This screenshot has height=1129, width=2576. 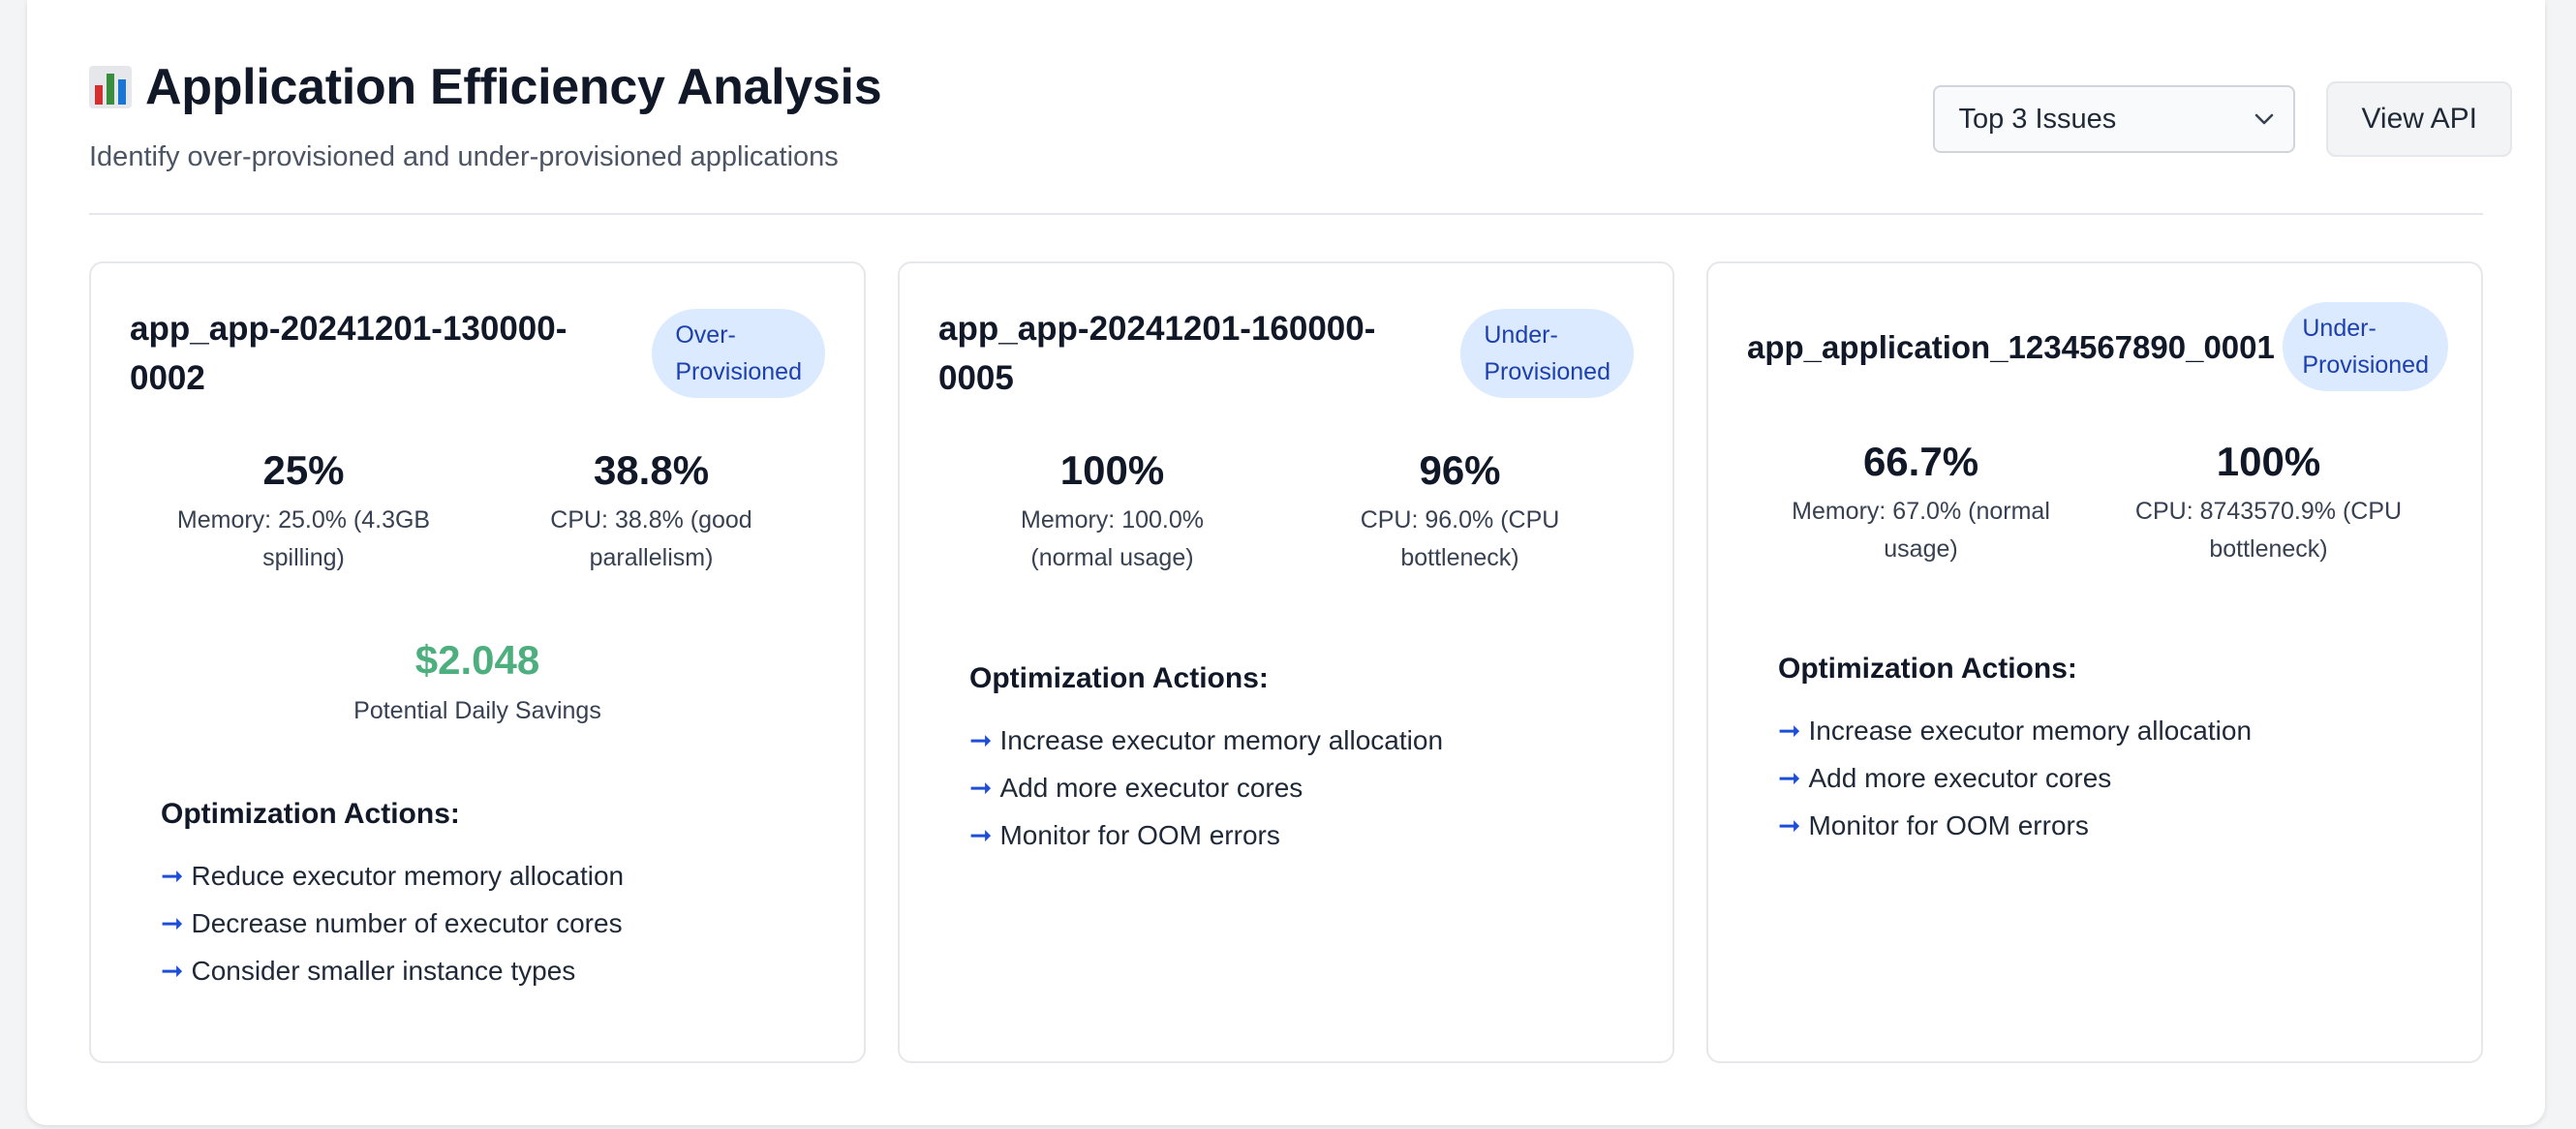 I want to click on header-controls: Top 3 Issues View API, so click(x=2222, y=119).